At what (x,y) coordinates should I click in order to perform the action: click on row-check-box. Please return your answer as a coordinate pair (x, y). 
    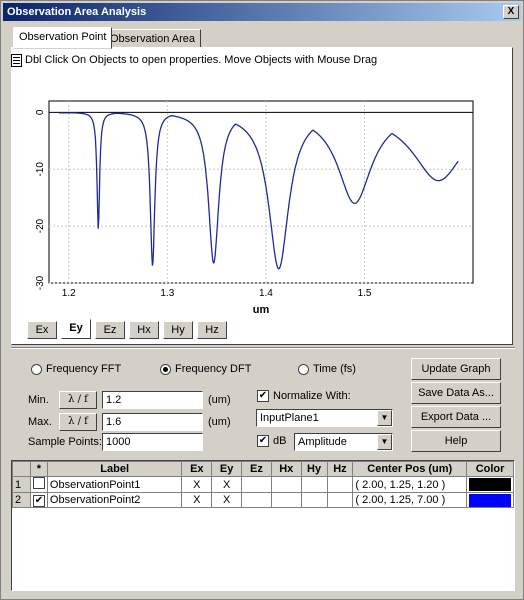
    Looking at the image, I should click on (38, 483).